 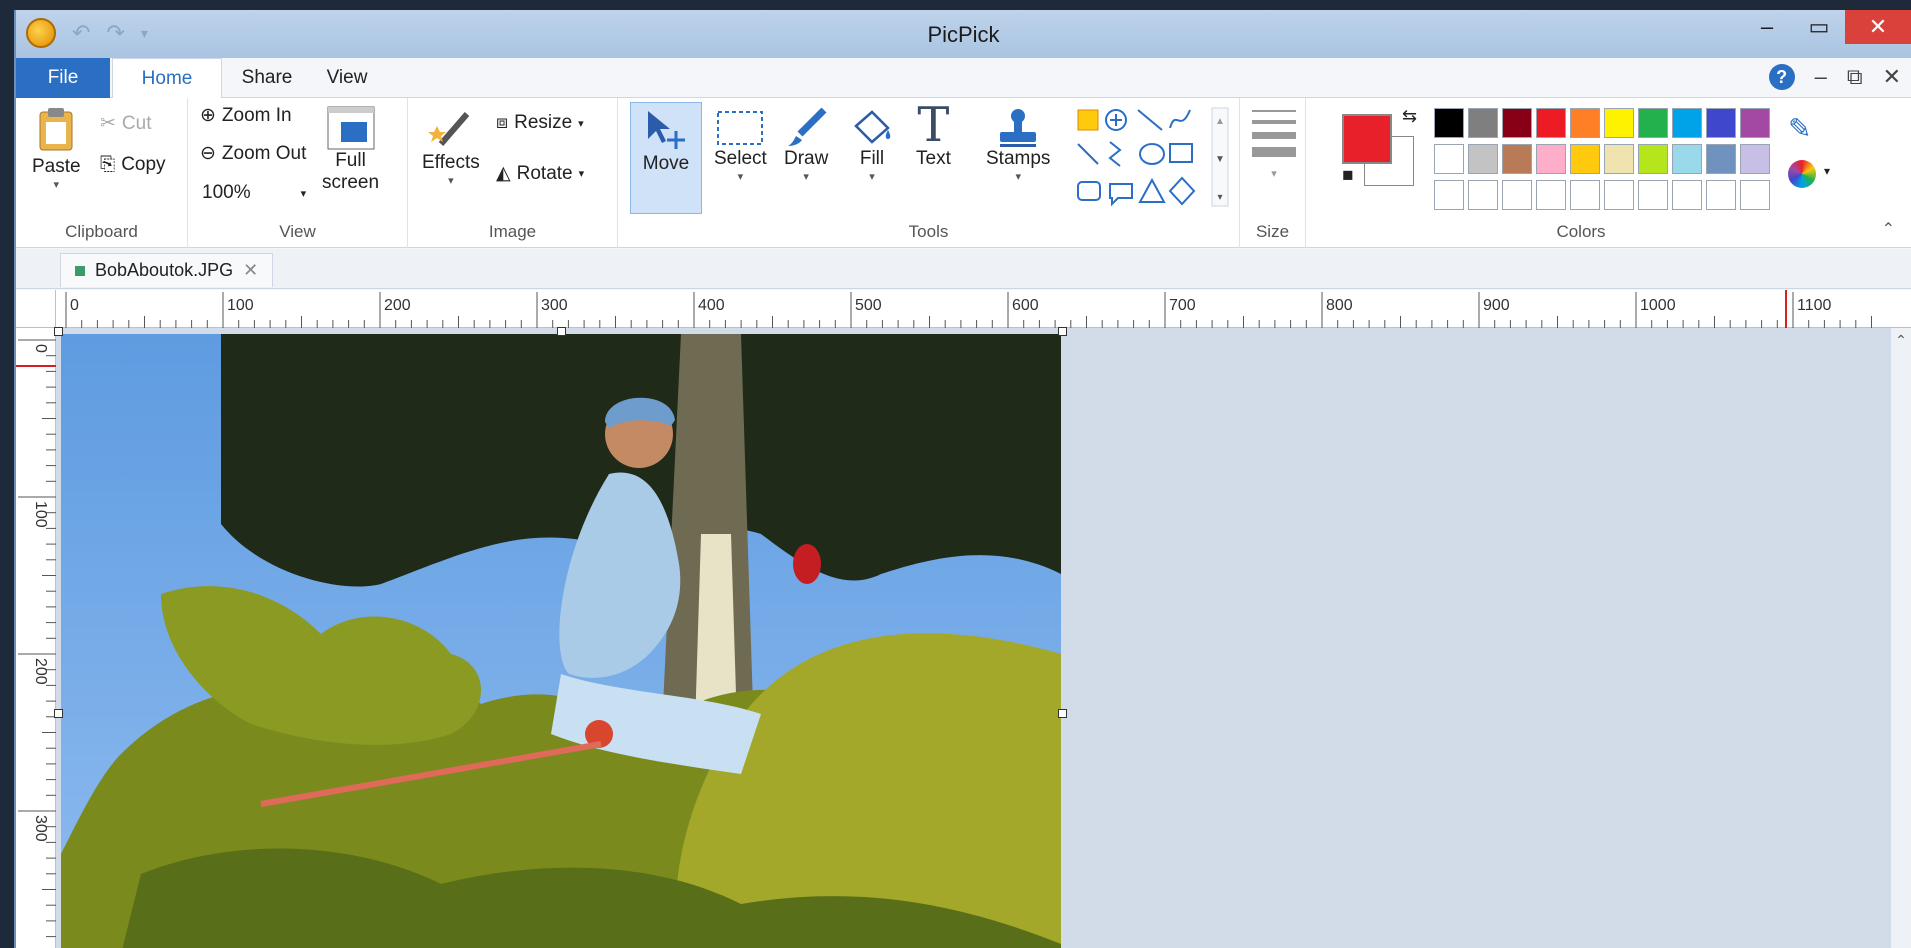 I want to click on close-tab-icon: ✕, so click(x=250, y=270).